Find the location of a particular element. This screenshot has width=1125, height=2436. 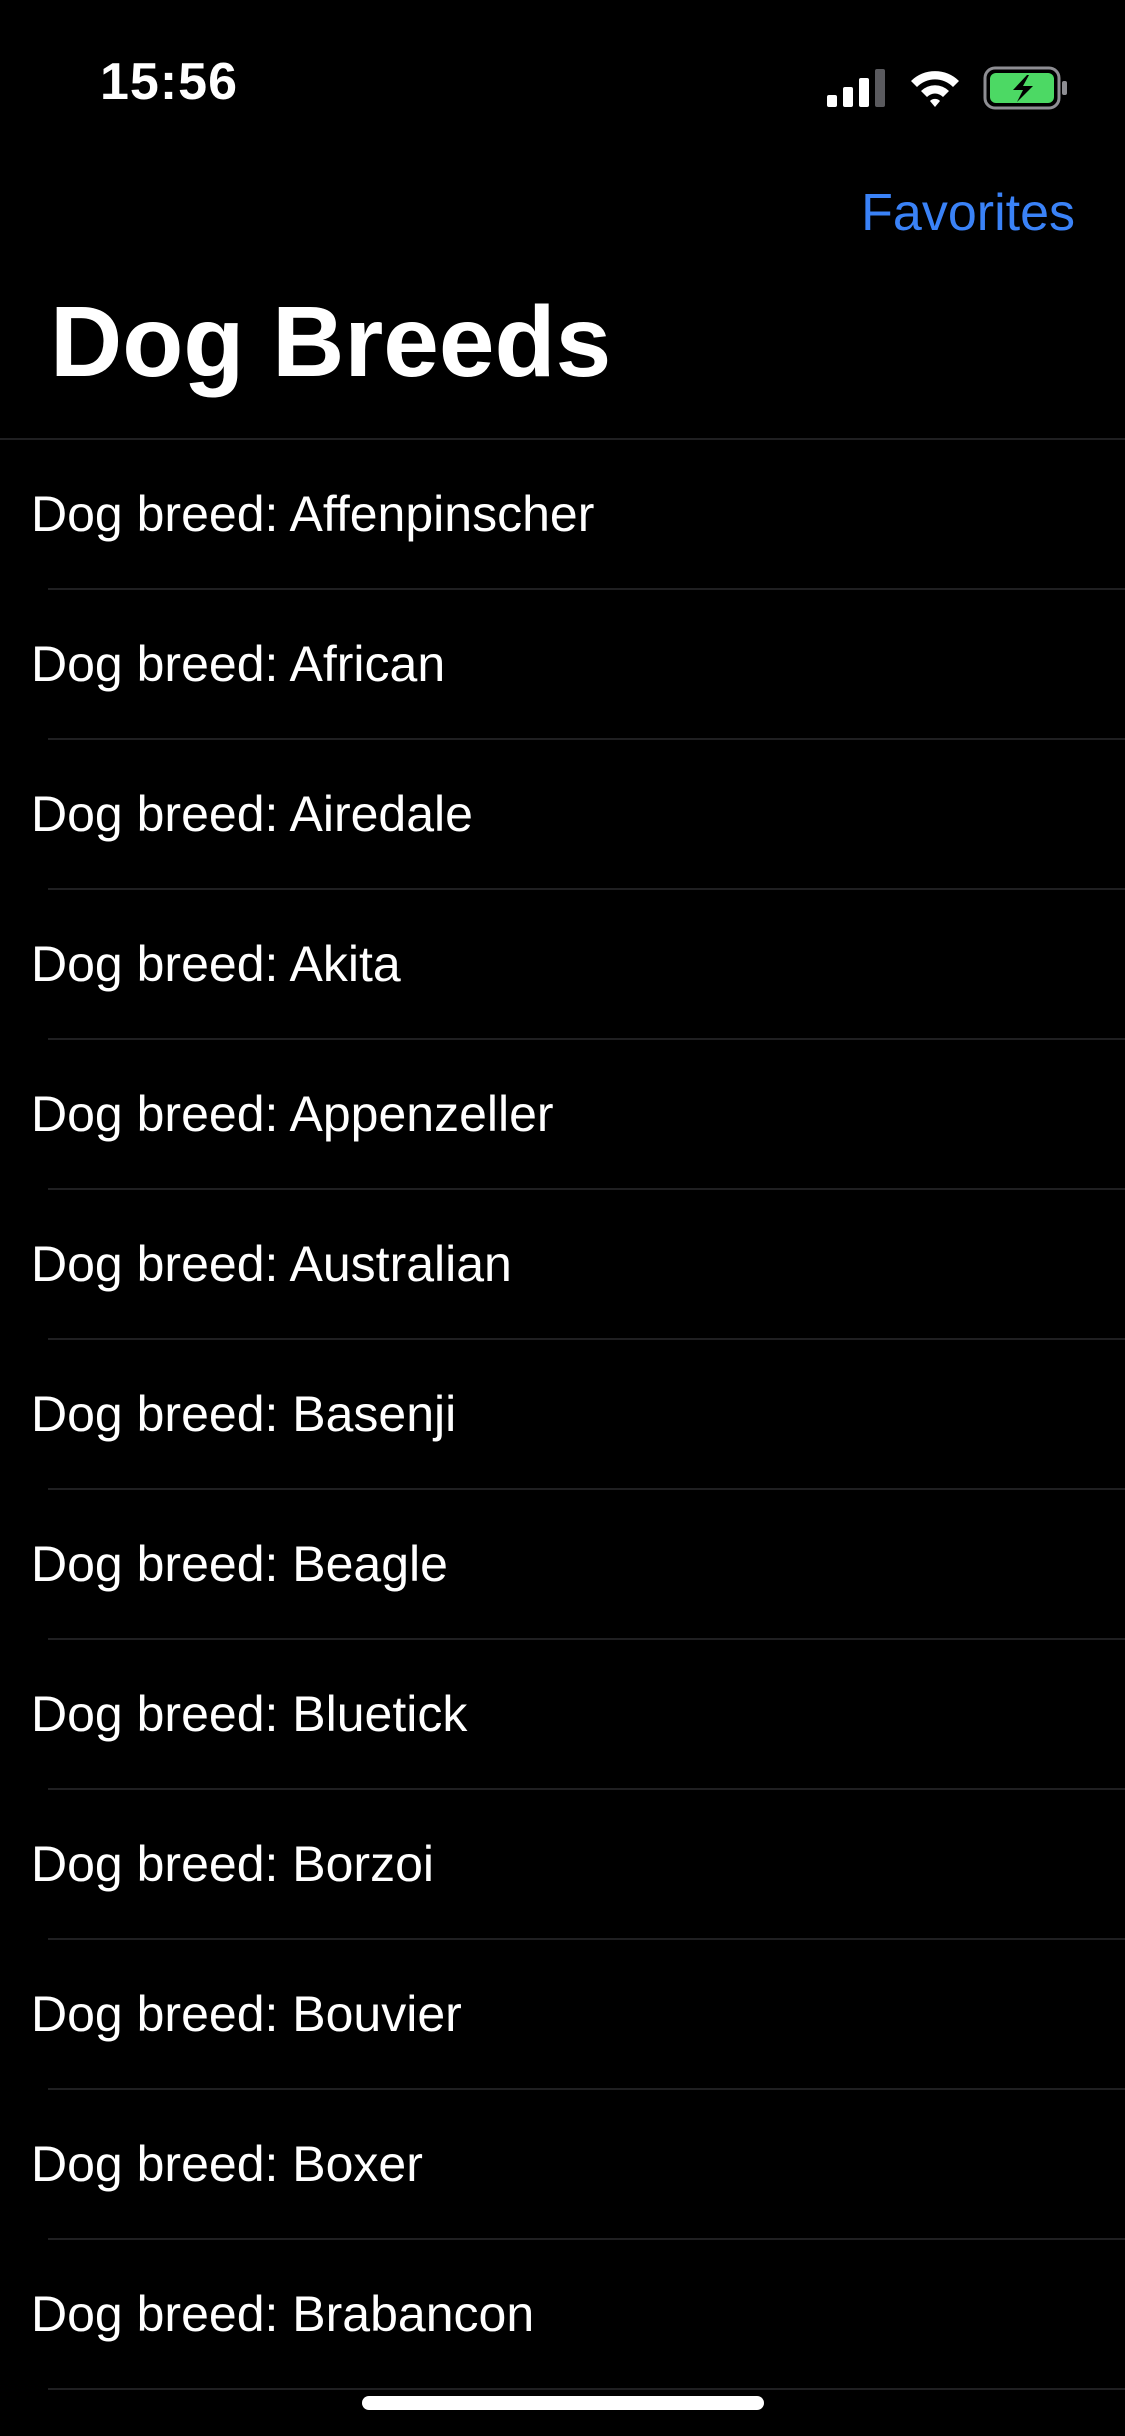

list-item: Dog breed: Borzoi is located at coordinates (562, 1865).